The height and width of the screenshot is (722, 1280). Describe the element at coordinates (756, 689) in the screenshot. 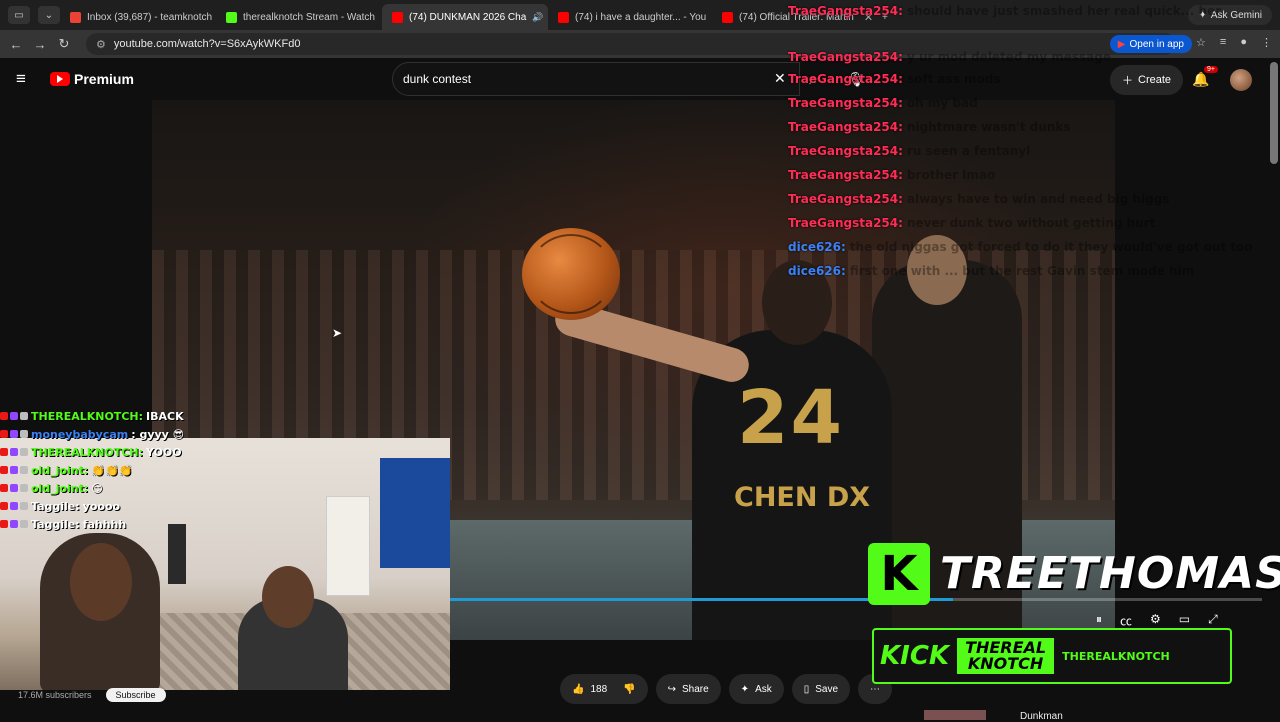

I see `ask-button: ✦ Ask` at that location.